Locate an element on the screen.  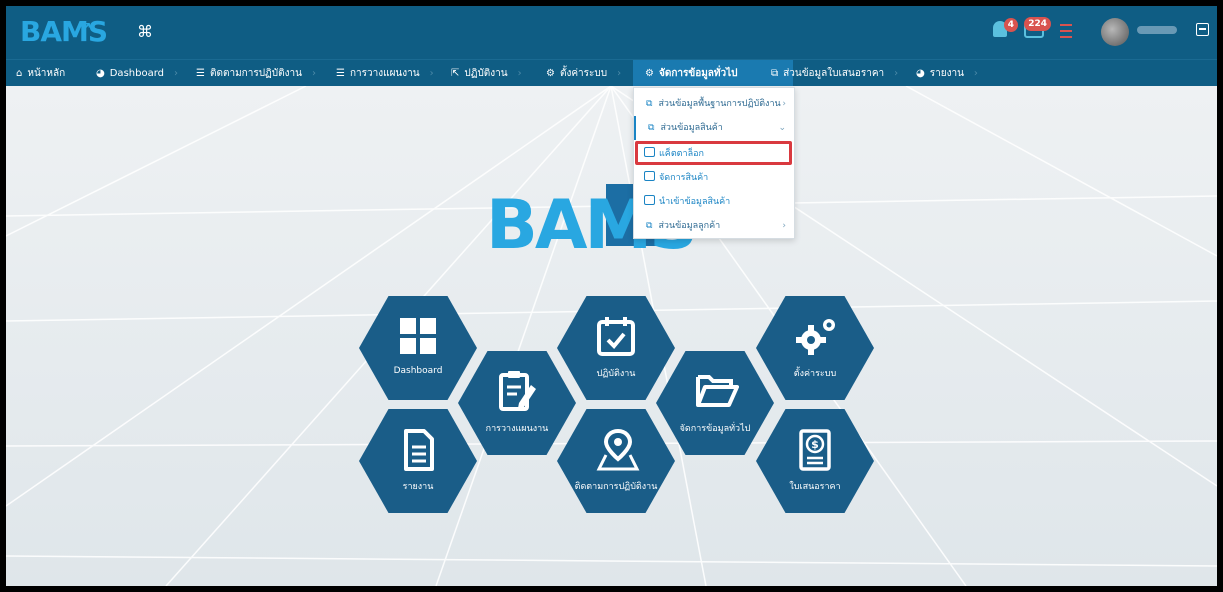
folder-open-icon is located at coordinates (717, 391).